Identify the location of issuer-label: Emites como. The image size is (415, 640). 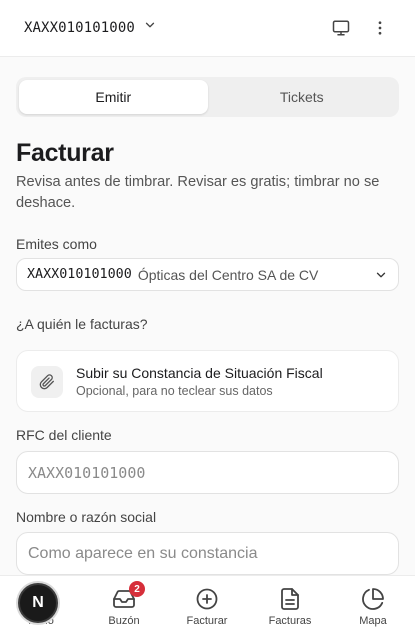
(56, 244).